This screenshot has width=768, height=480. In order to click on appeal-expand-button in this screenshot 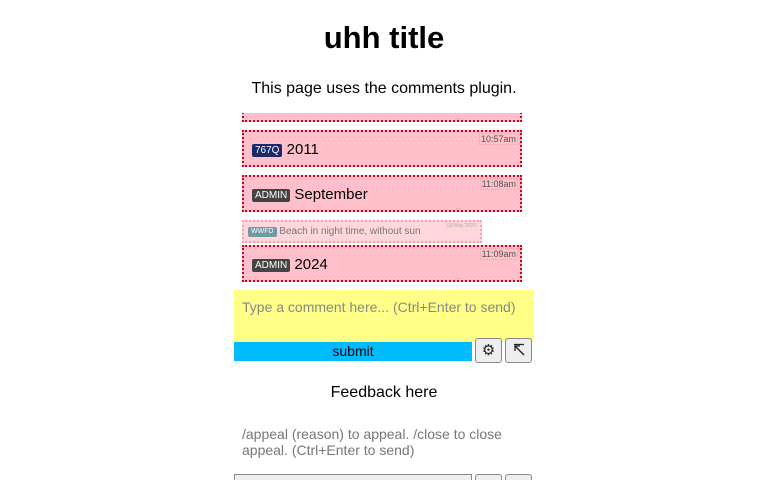, I will do `click(518, 477)`.